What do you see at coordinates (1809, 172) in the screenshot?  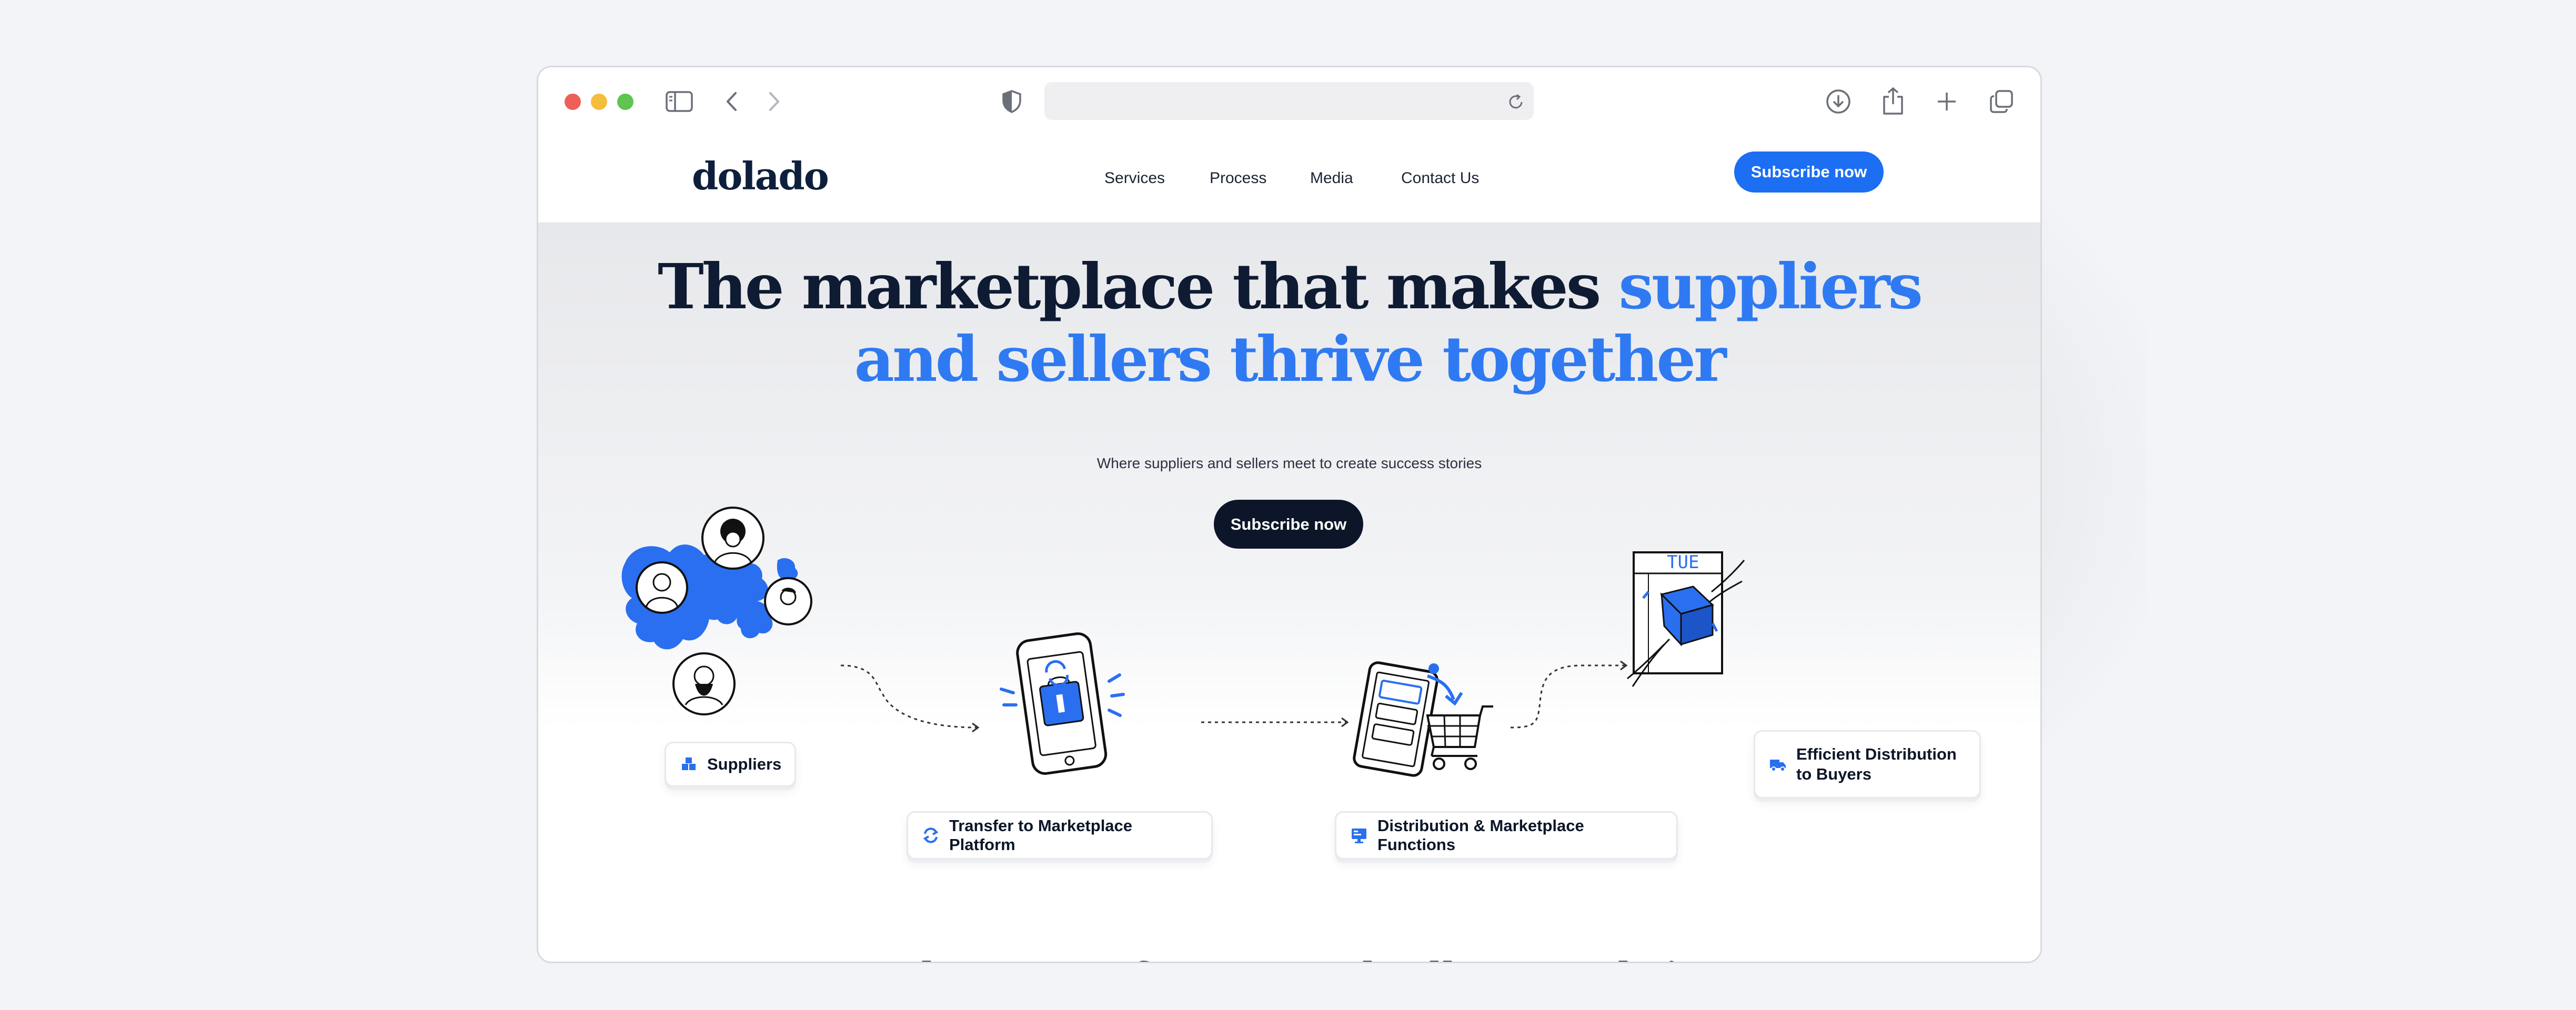 I see `header-subscribe-button: Subscribe now` at bounding box center [1809, 172].